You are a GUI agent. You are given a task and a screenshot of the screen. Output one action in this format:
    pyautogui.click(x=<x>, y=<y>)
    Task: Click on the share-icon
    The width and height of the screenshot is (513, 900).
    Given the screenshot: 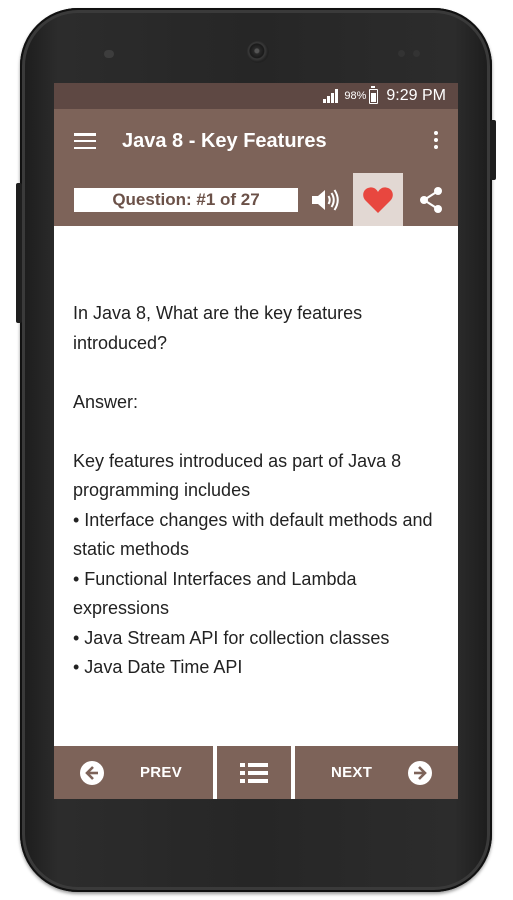 What is the action you would take?
    pyautogui.click(x=430, y=199)
    